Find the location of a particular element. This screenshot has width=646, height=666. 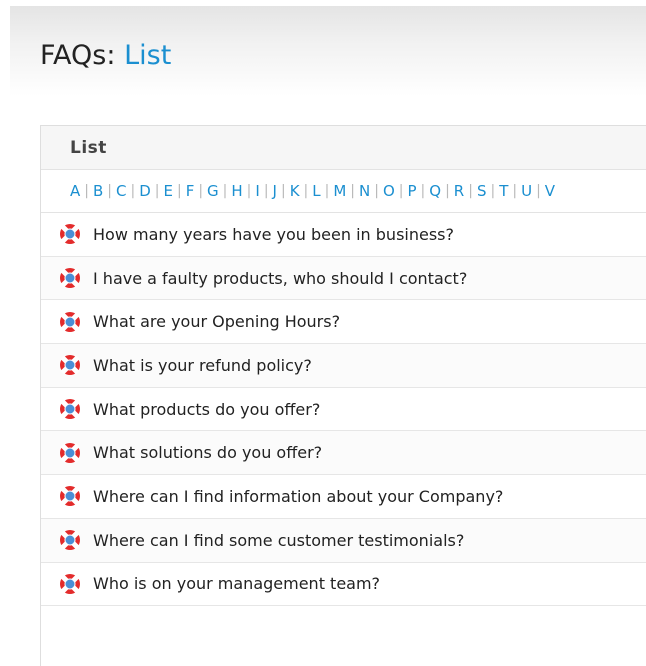

alphabet-link-l: L is located at coordinates (316, 191).